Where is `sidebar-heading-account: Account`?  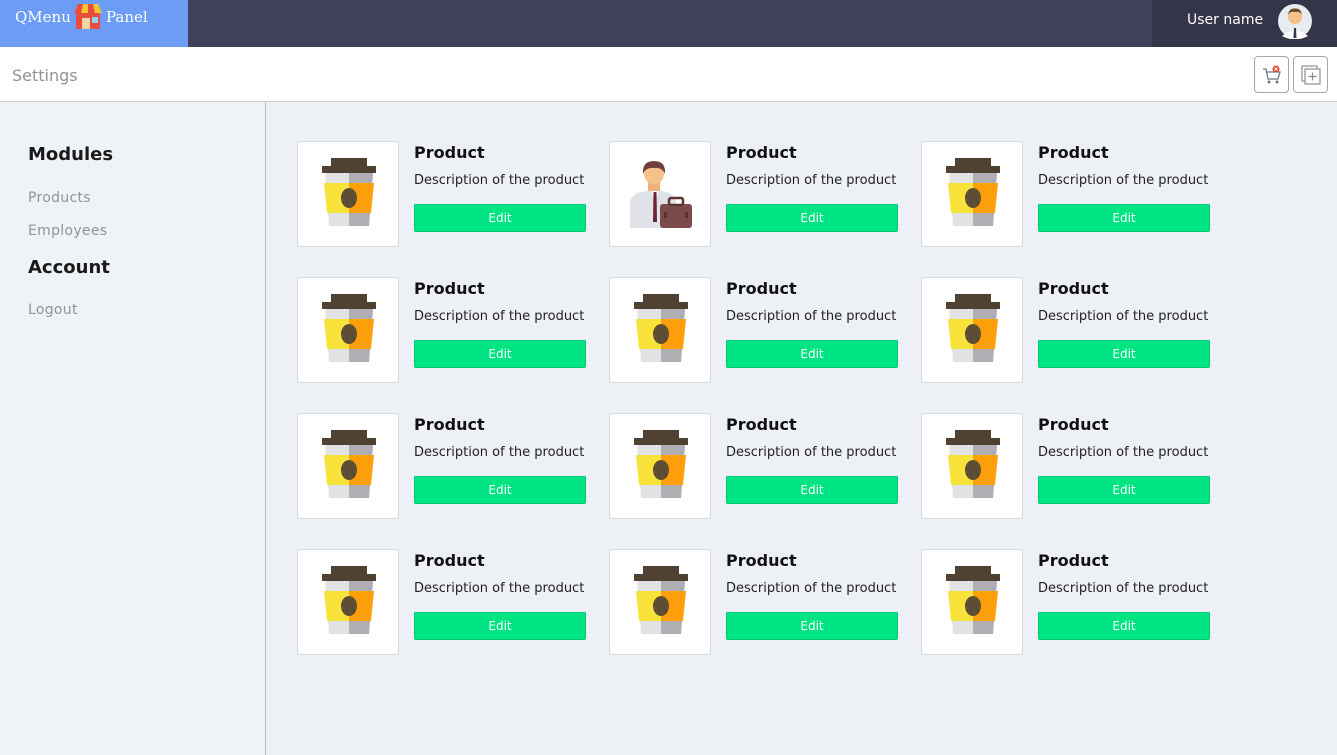 sidebar-heading-account: Account is located at coordinates (69, 267).